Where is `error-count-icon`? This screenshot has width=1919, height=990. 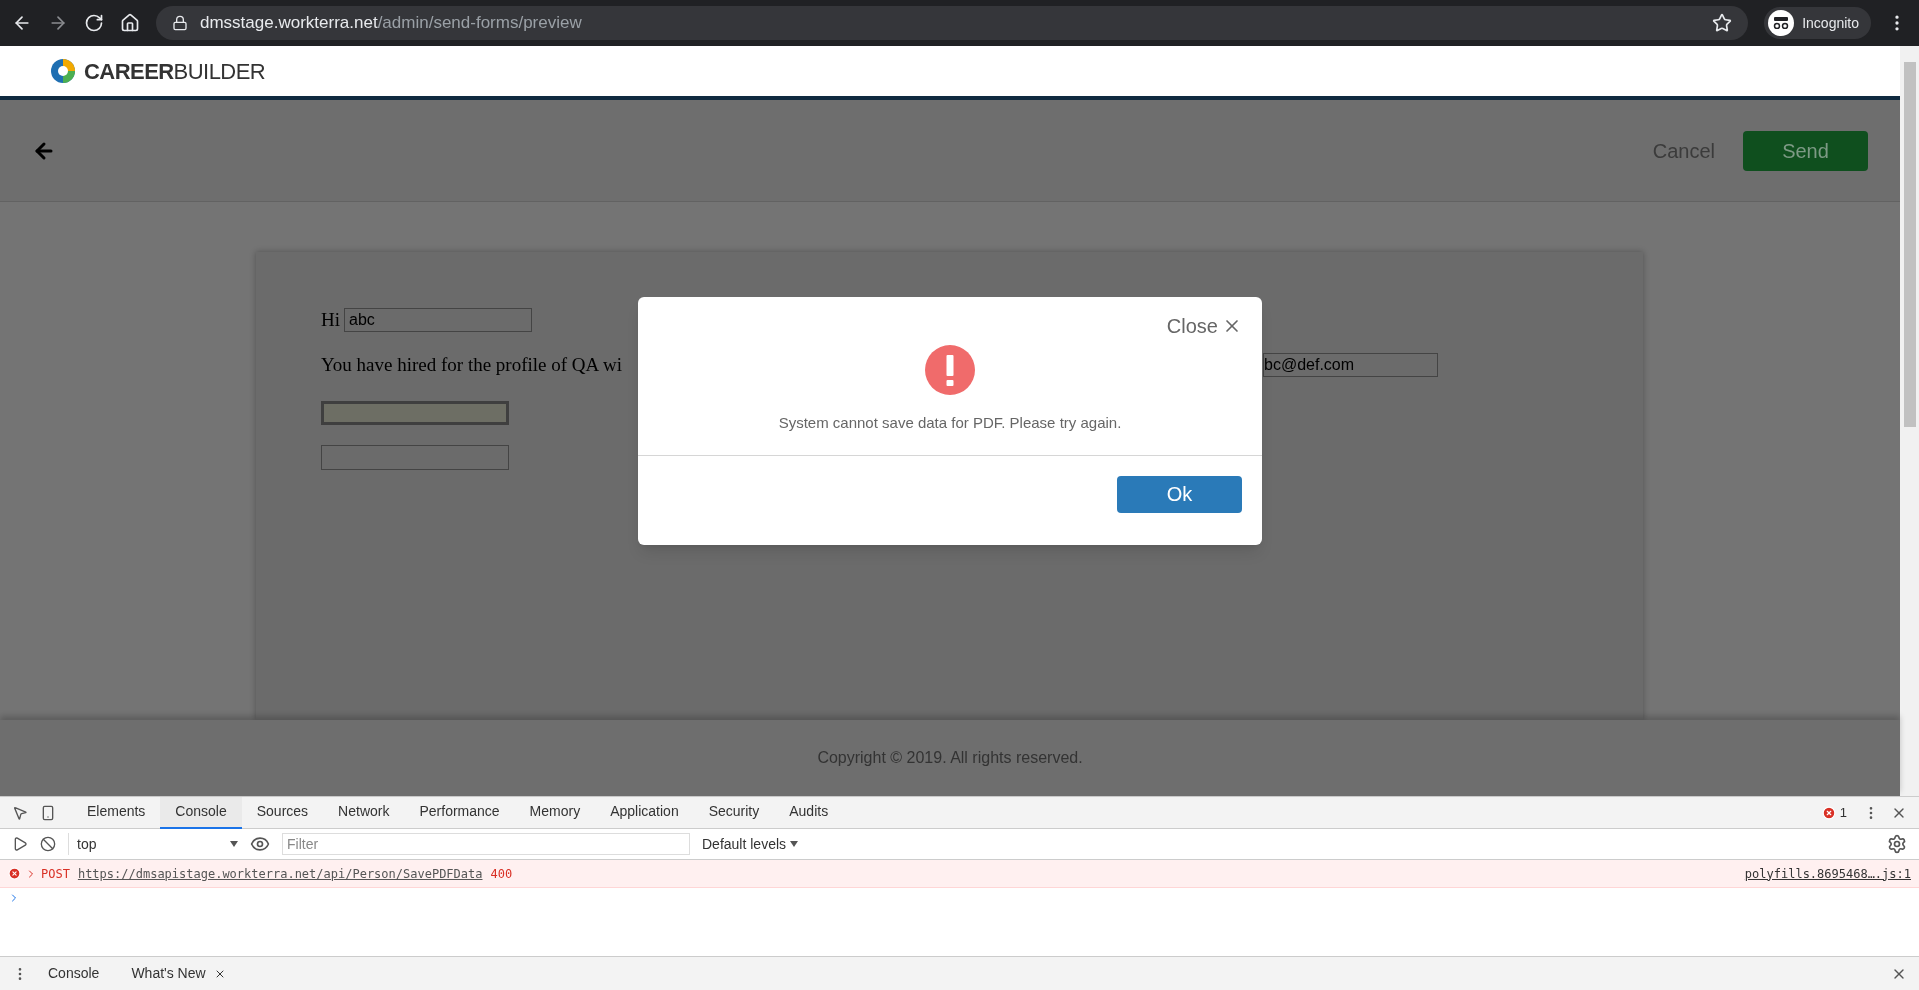 error-count-icon is located at coordinates (1828, 812).